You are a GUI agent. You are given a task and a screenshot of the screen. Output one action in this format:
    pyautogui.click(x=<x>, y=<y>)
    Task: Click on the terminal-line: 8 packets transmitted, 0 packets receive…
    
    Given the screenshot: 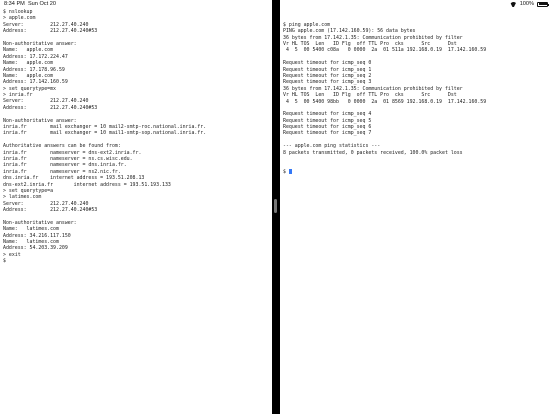 What is the action you would take?
    pyautogui.click(x=373, y=152)
    